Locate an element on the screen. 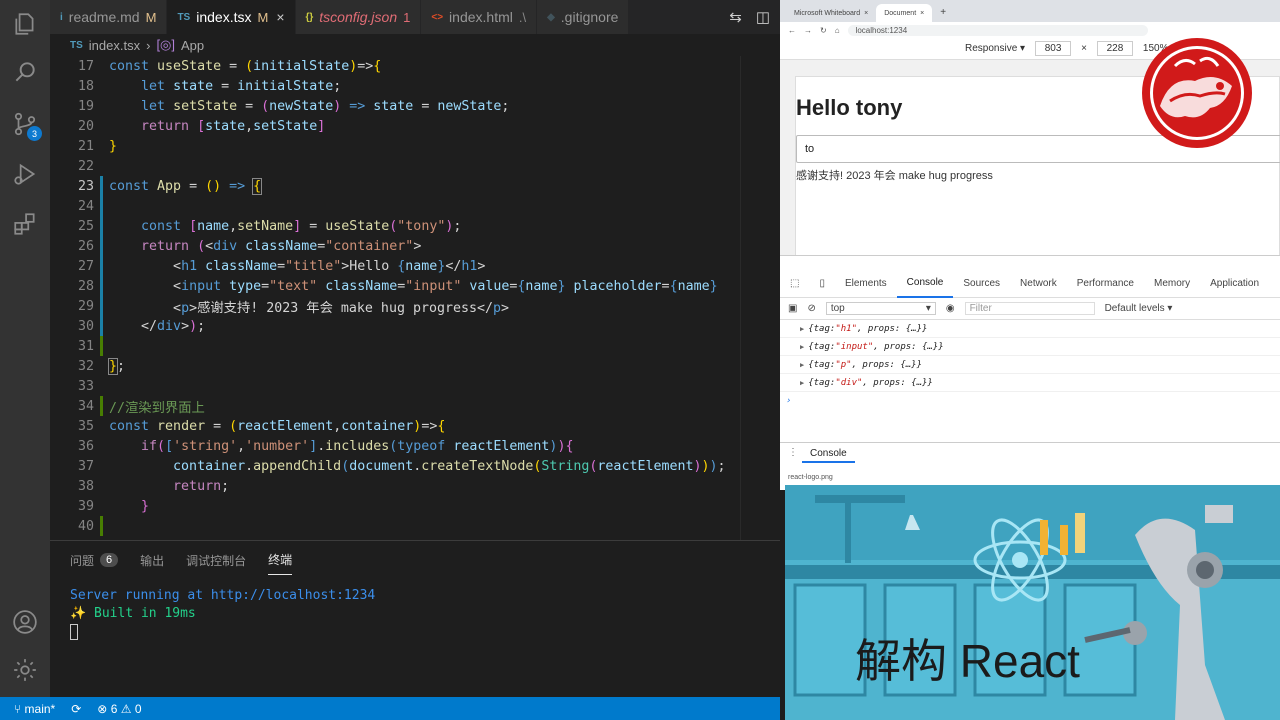 This screenshot has width=1280, height=720. tab-console: Console is located at coordinates (925, 284).